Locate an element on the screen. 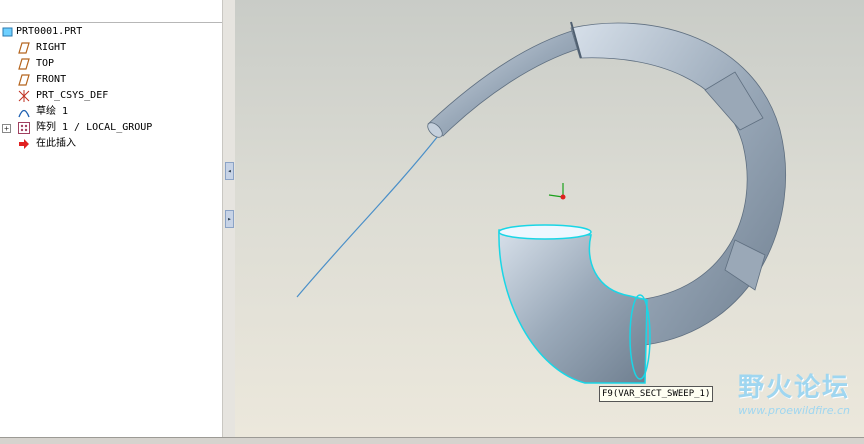 This screenshot has height=444, width=864. tree-item-label: 草绘 1 is located at coordinates (52, 111).